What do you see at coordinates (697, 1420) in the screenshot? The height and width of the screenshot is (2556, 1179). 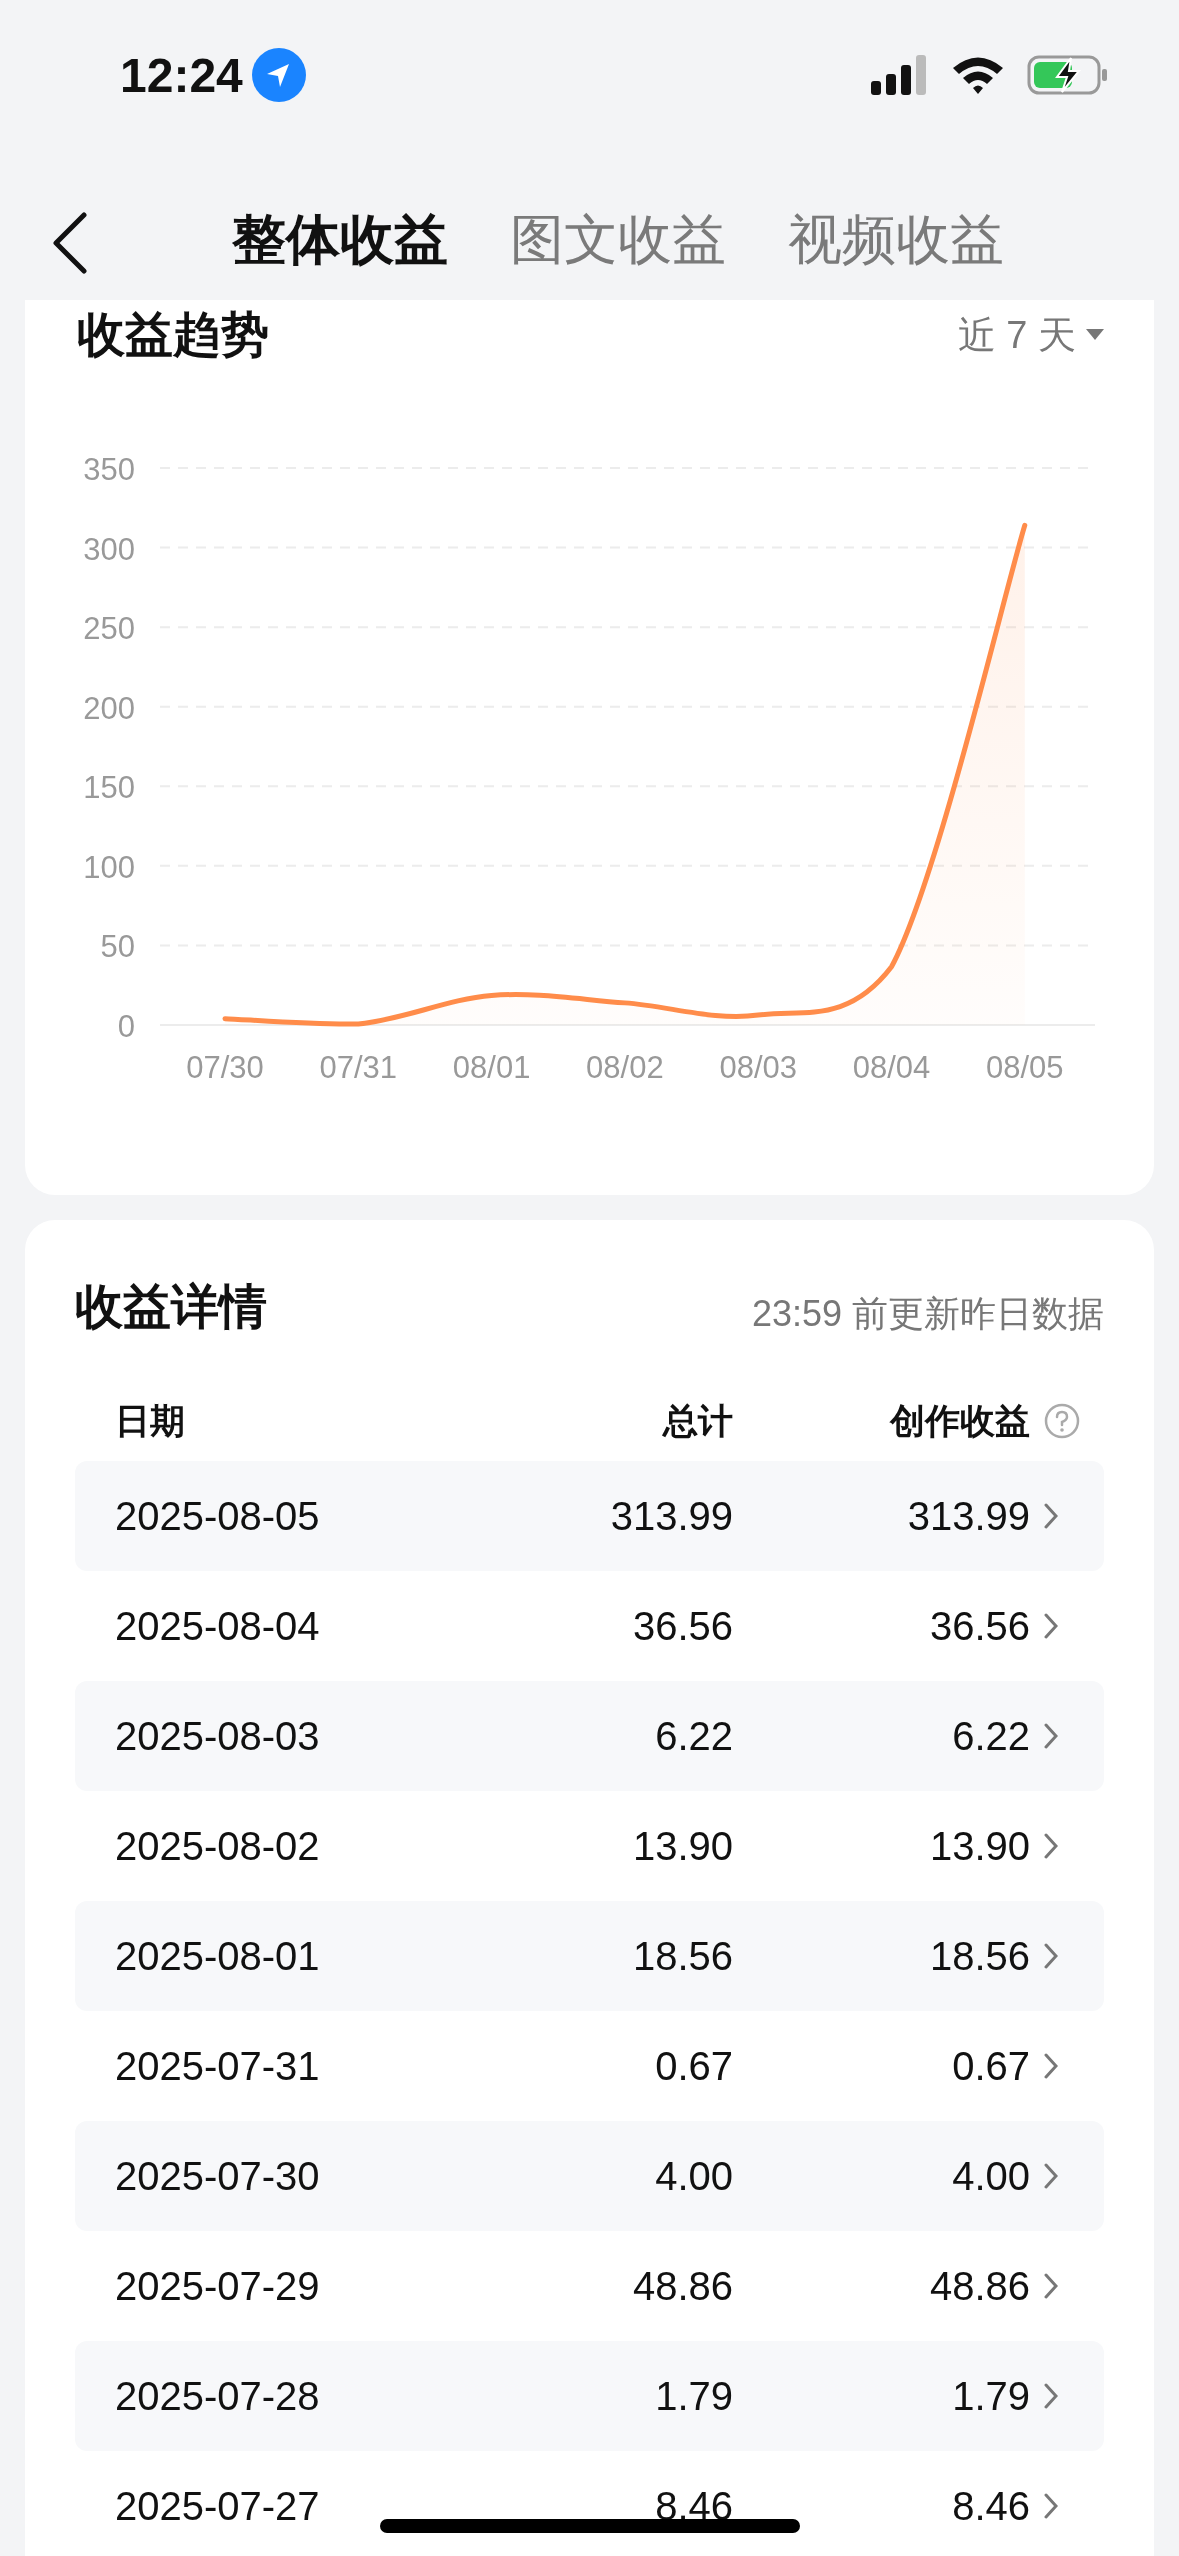 I see `column-header: 总计` at bounding box center [697, 1420].